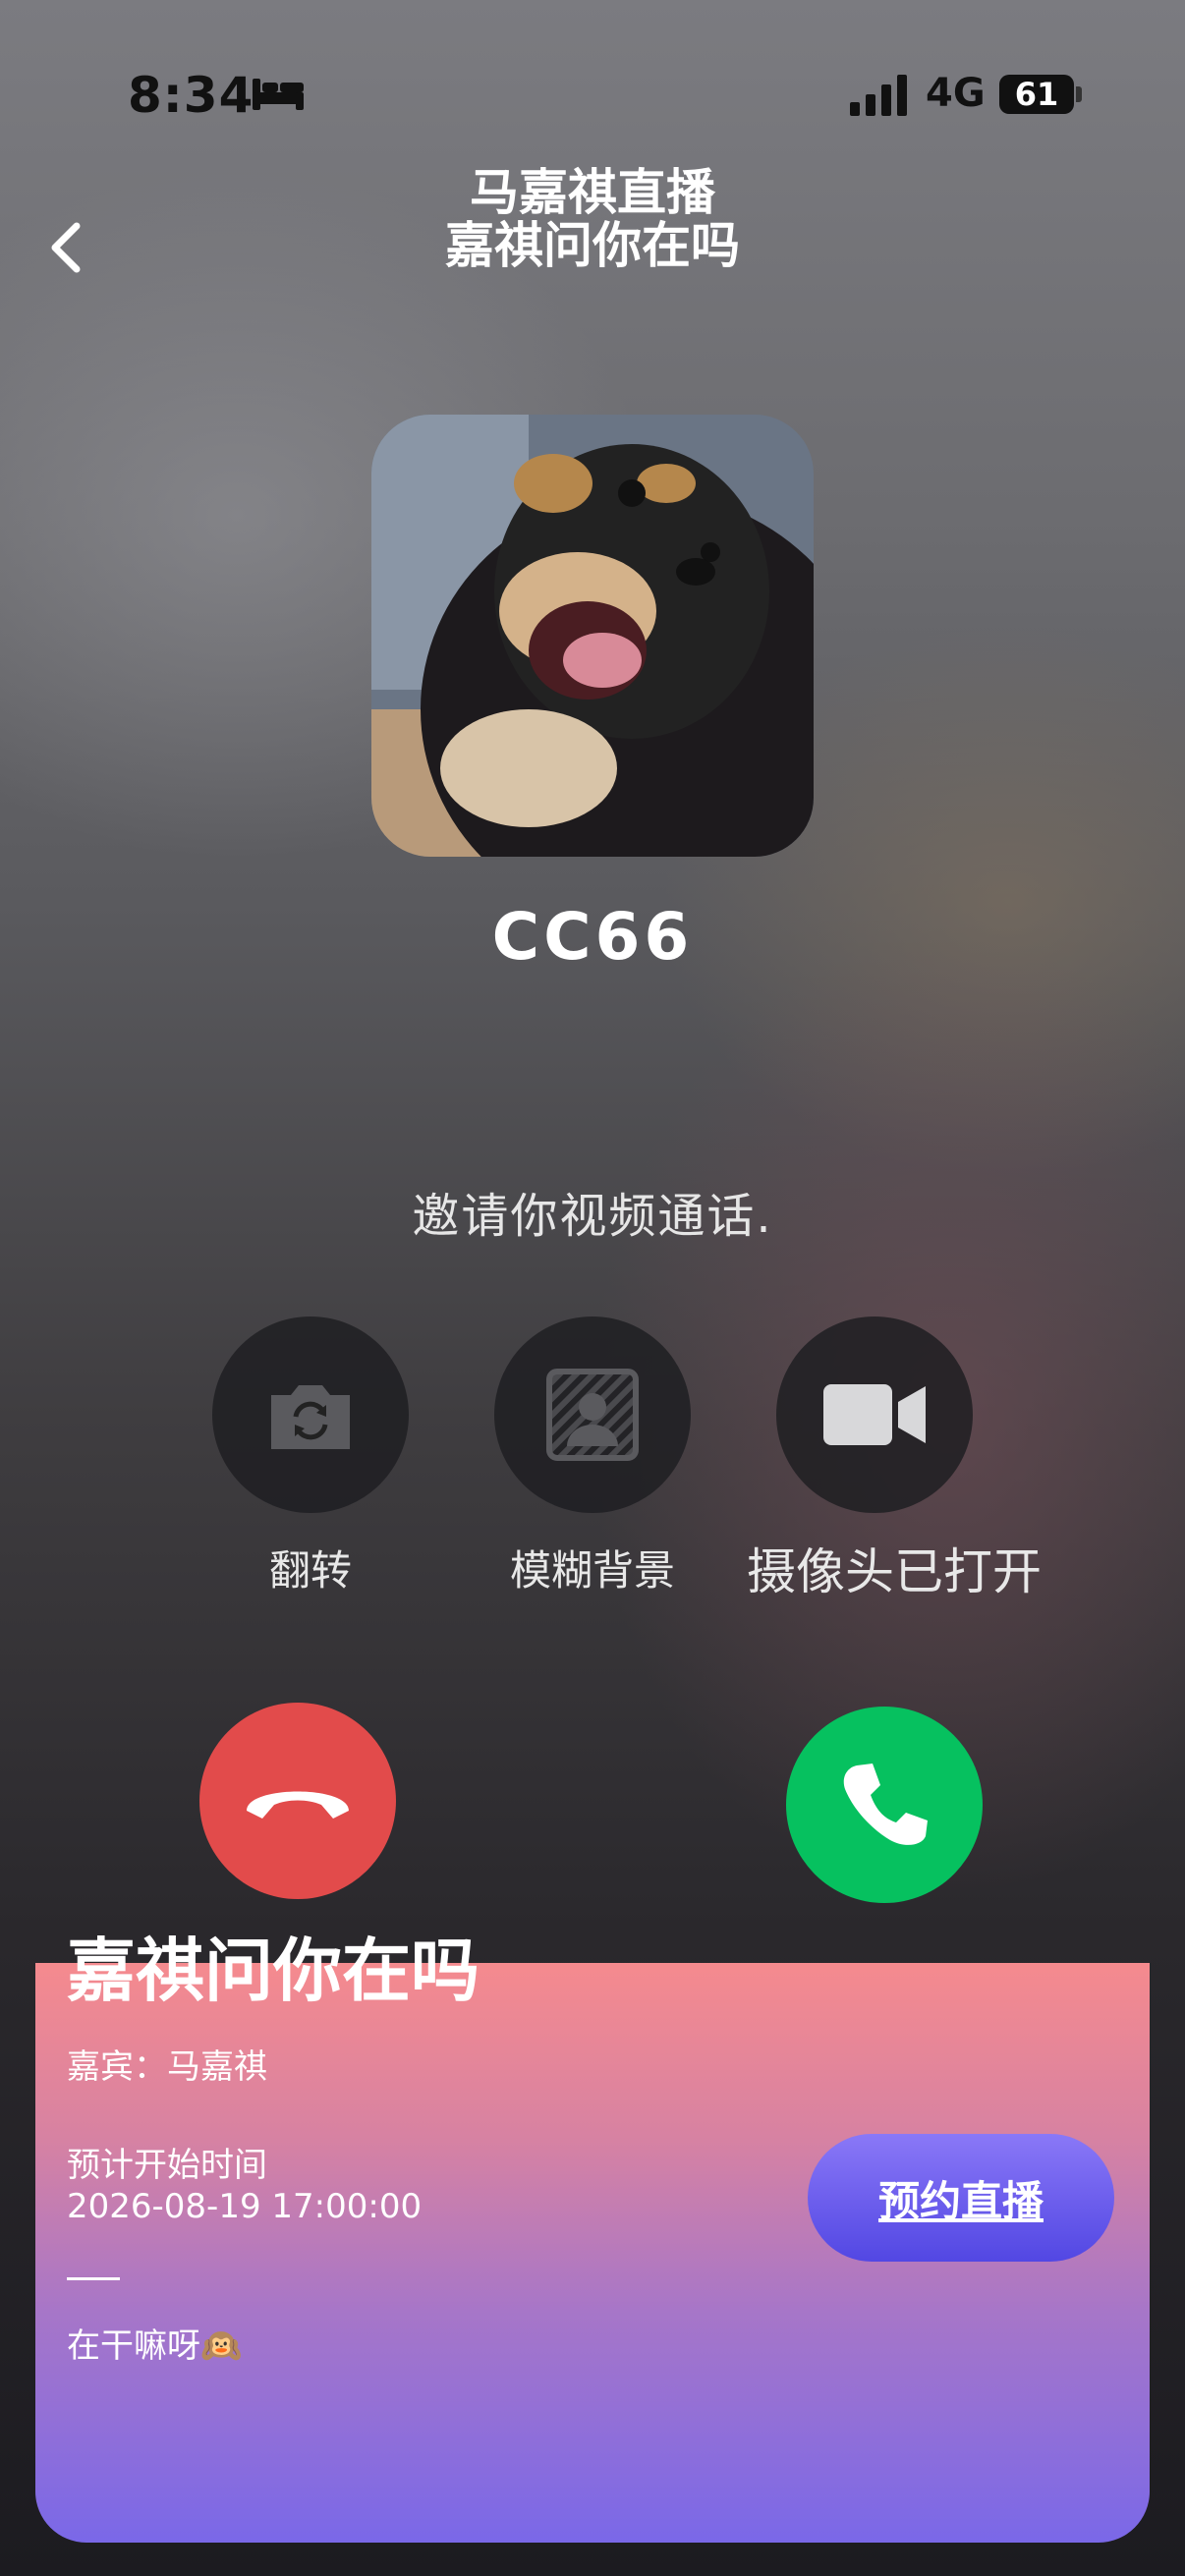 This screenshot has height=2576, width=1185. What do you see at coordinates (592, 937) in the screenshot?
I see `caller-name: CC66` at bounding box center [592, 937].